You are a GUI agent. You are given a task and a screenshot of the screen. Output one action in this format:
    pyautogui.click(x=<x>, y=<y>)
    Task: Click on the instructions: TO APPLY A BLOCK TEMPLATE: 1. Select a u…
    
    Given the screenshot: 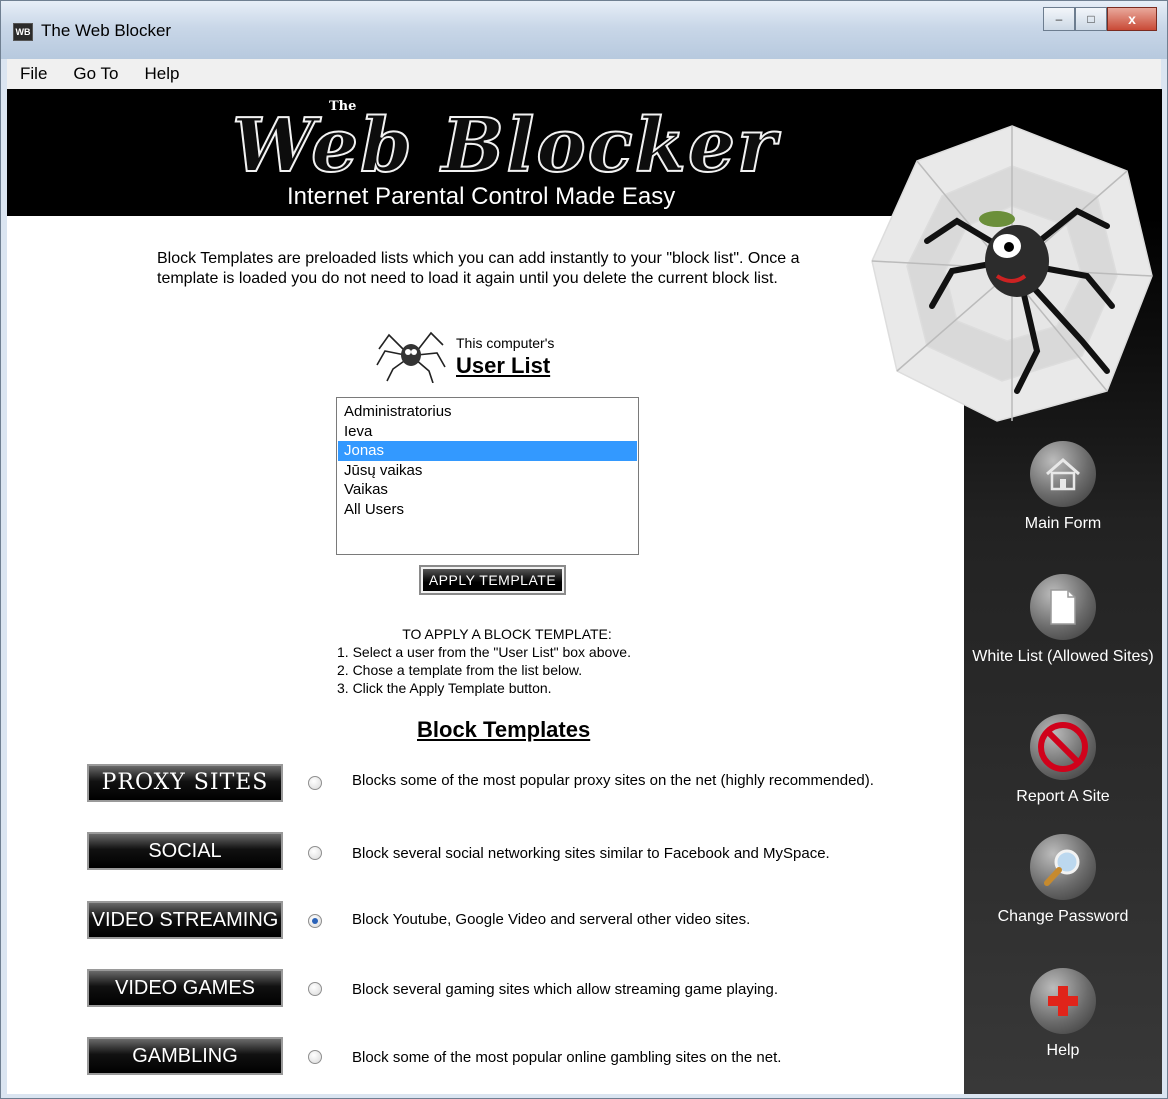 What is the action you would take?
    pyautogui.click(x=507, y=661)
    